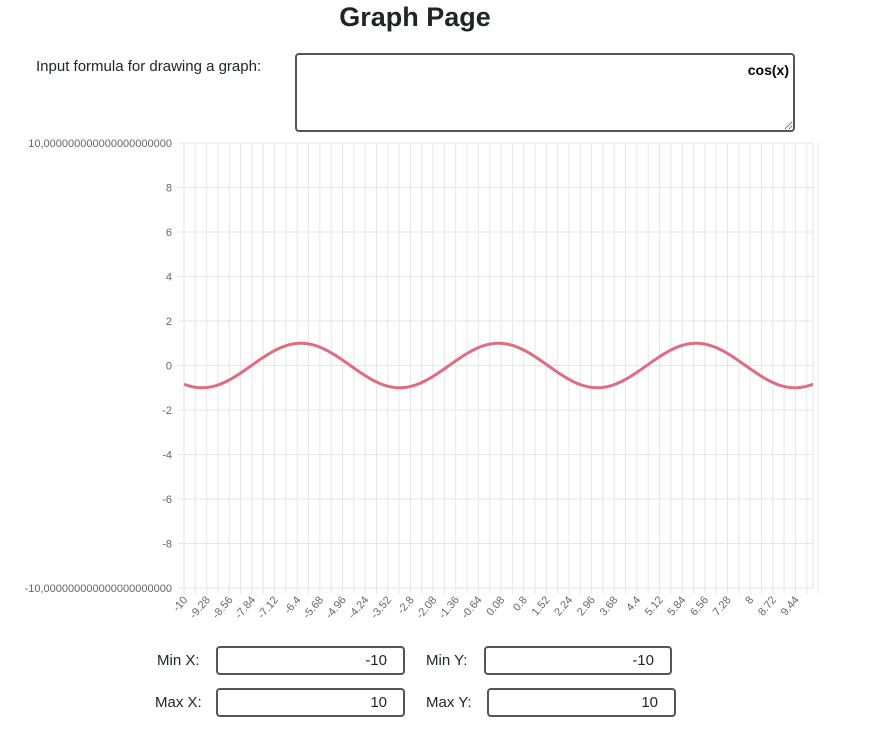  I want to click on page-title: Graph Page, so click(415, 17).